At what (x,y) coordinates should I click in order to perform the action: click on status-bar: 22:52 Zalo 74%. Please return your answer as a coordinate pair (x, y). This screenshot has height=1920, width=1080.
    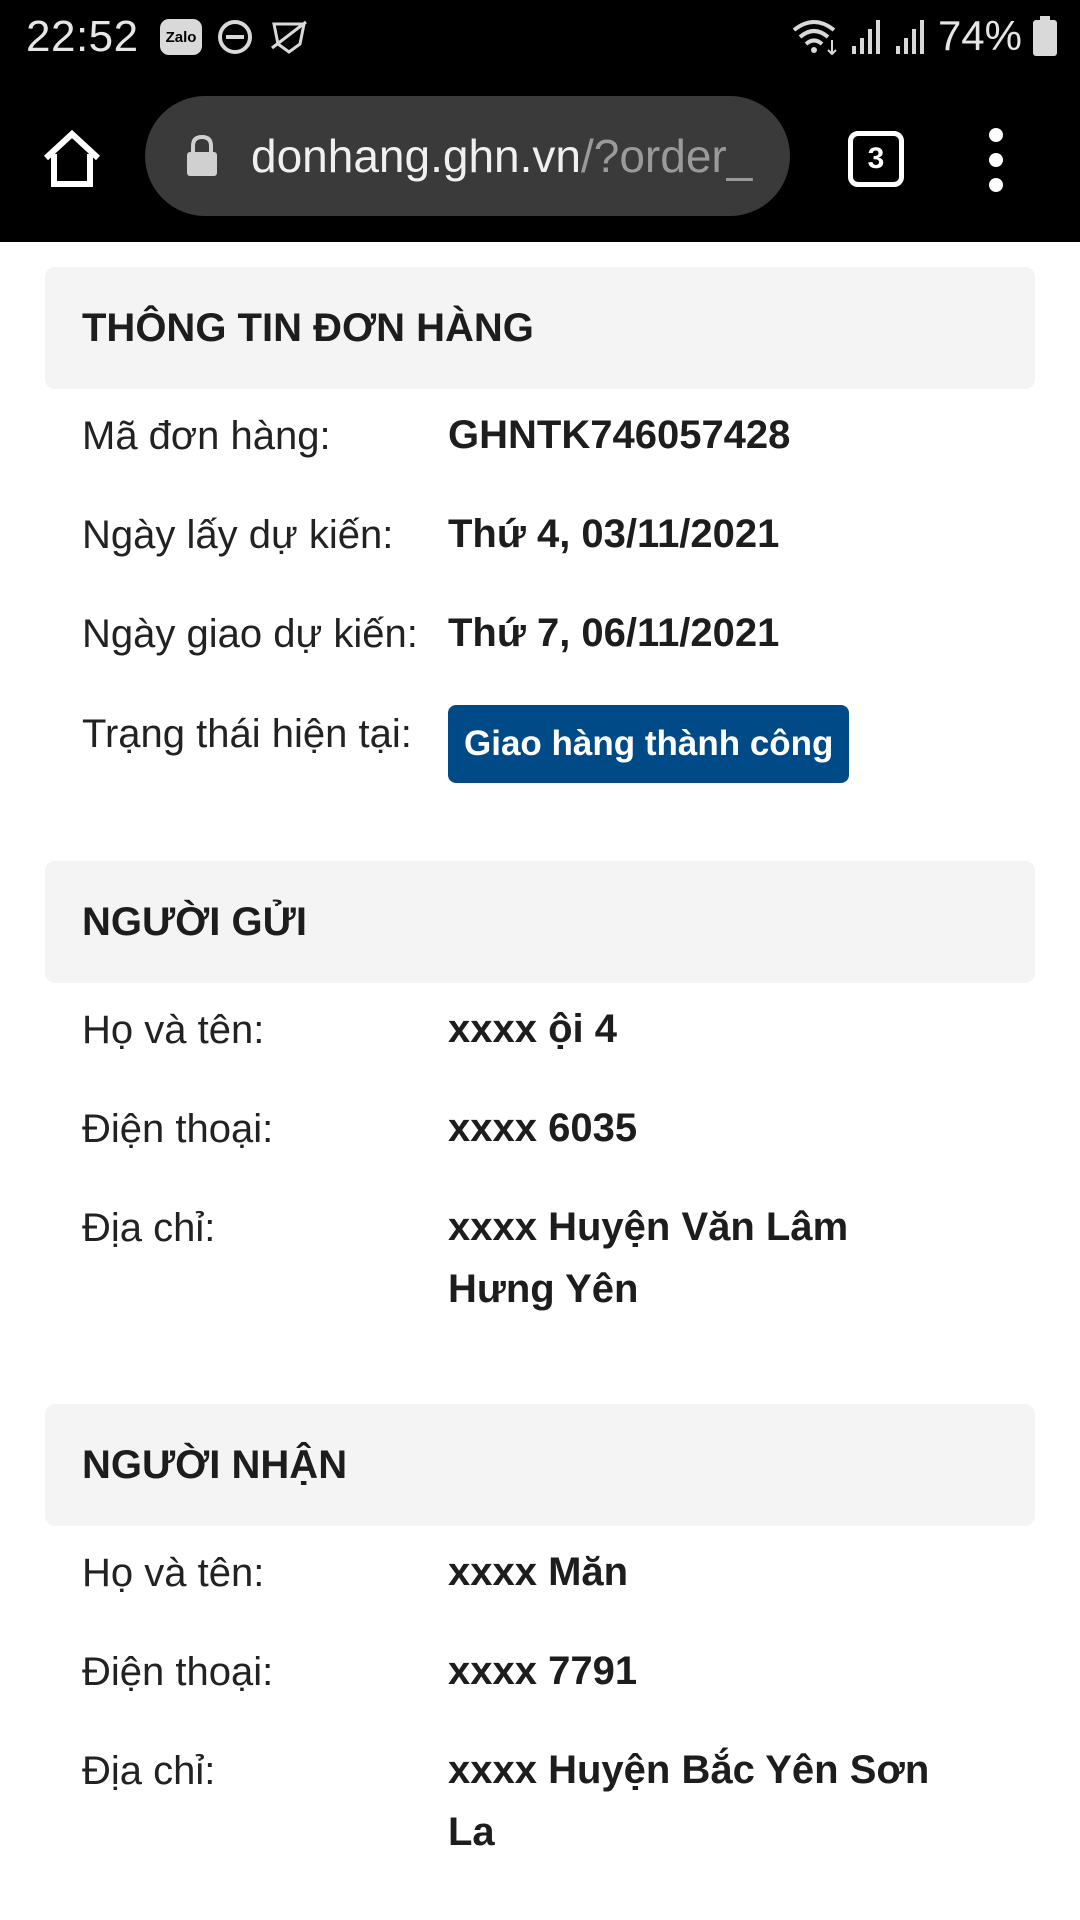
    Looking at the image, I should click on (540, 38).